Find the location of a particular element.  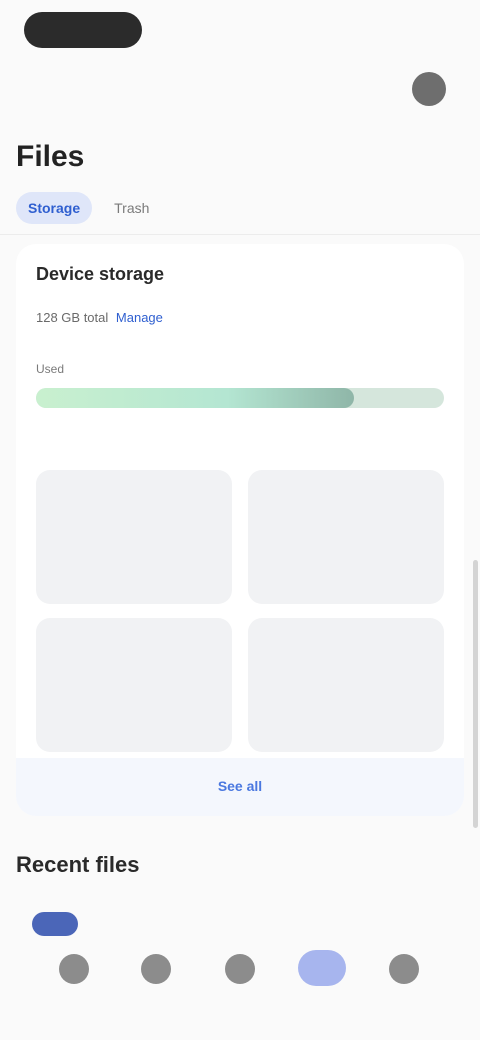

see-all-link: See all is located at coordinates (240, 786).